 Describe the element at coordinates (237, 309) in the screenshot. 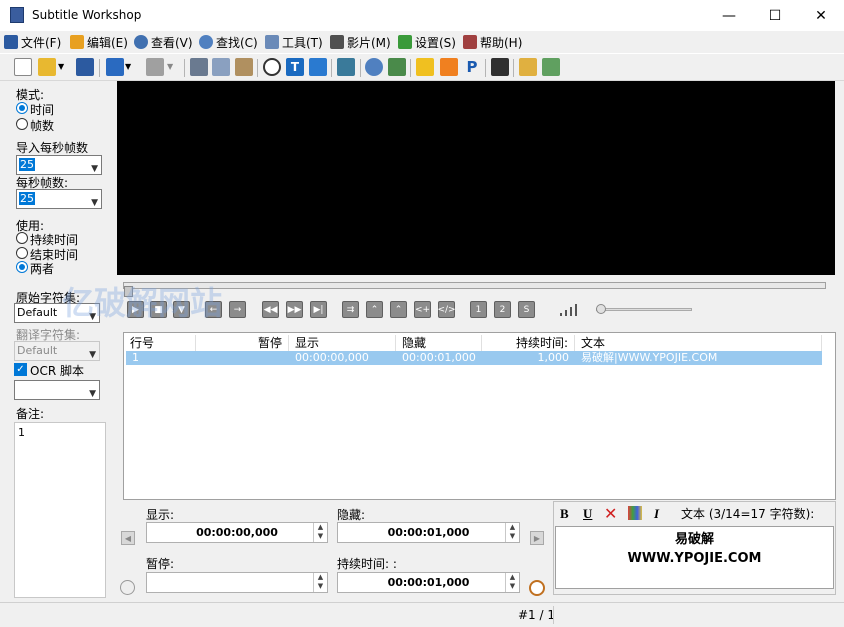

I see `forward-icon: →` at that location.